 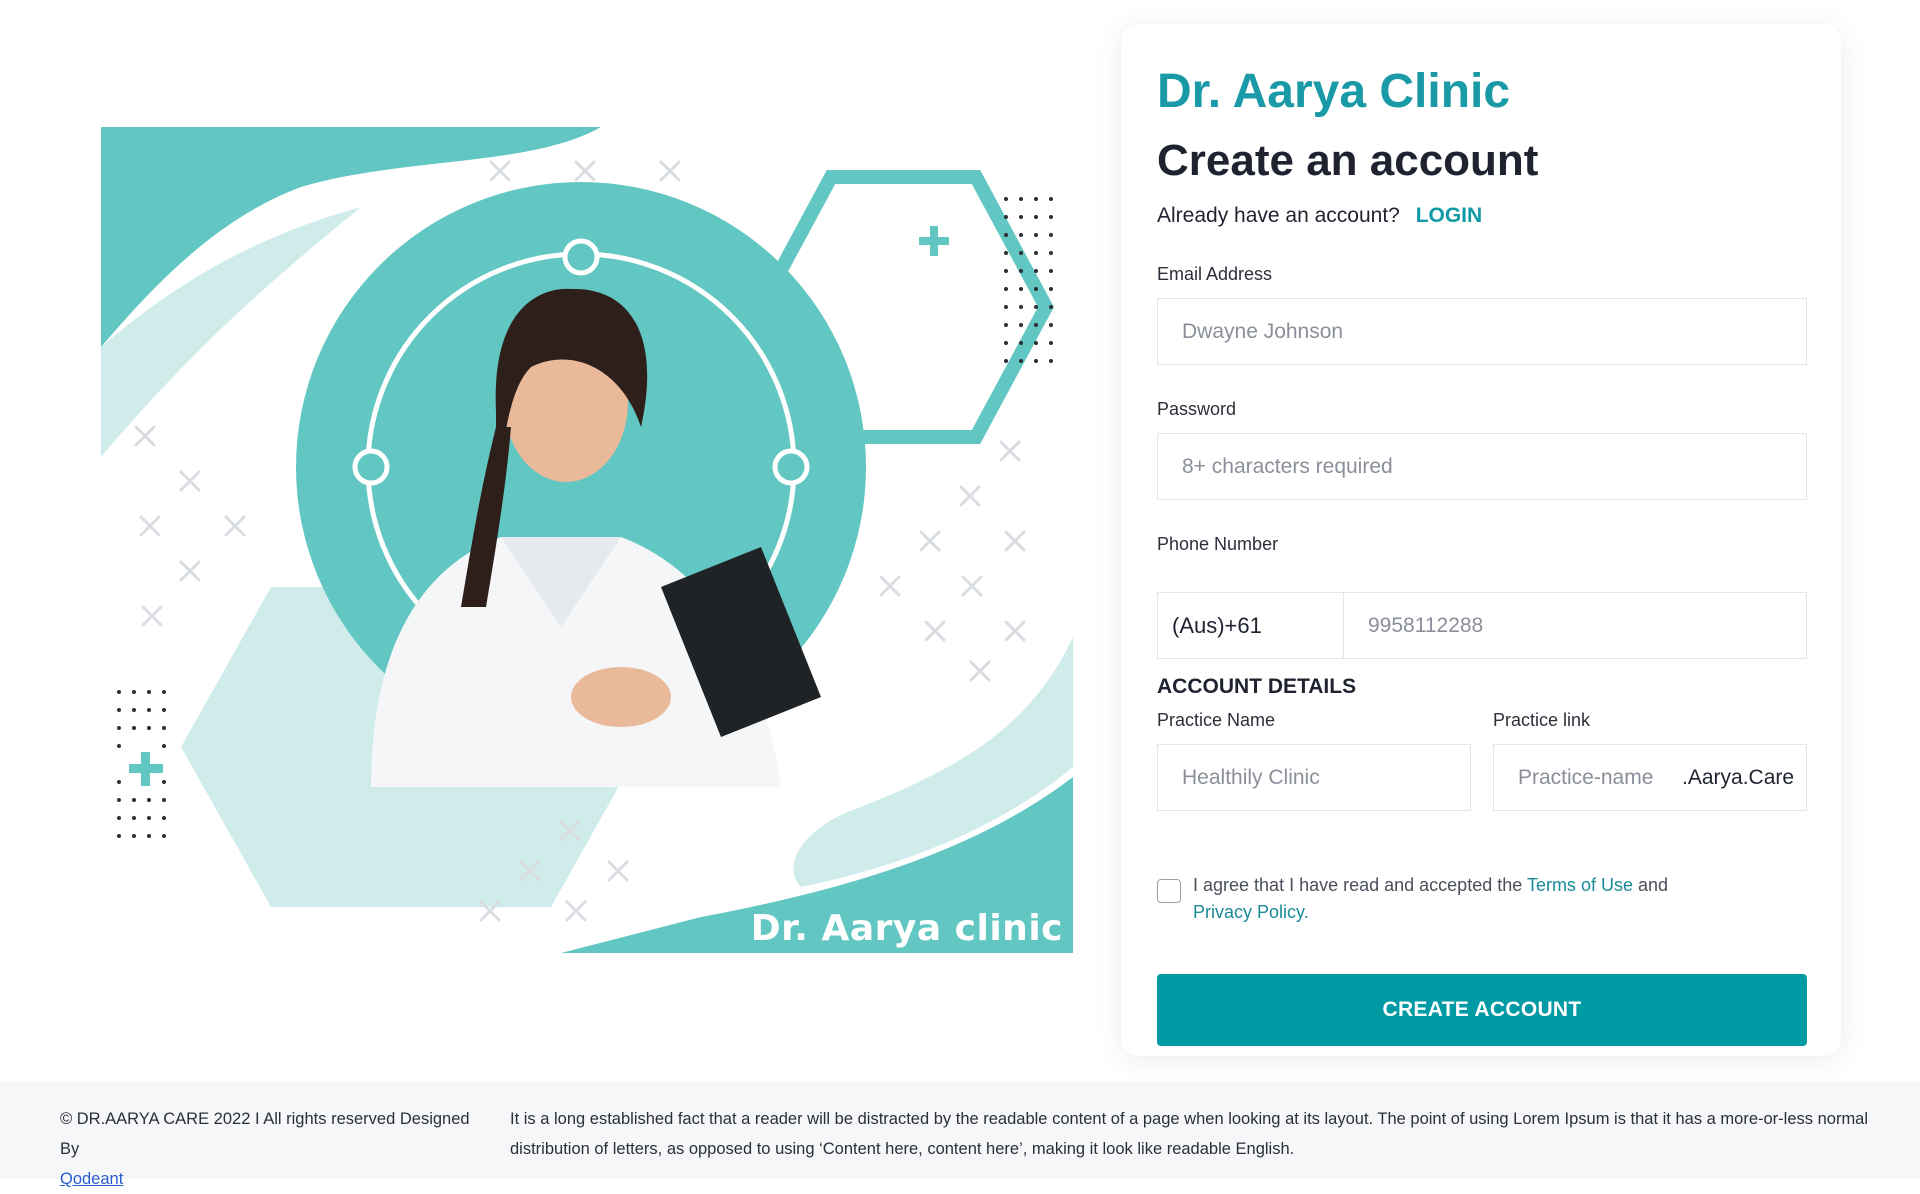 What do you see at coordinates (1449, 215) in the screenshot?
I see `login-link: LOGIN` at bounding box center [1449, 215].